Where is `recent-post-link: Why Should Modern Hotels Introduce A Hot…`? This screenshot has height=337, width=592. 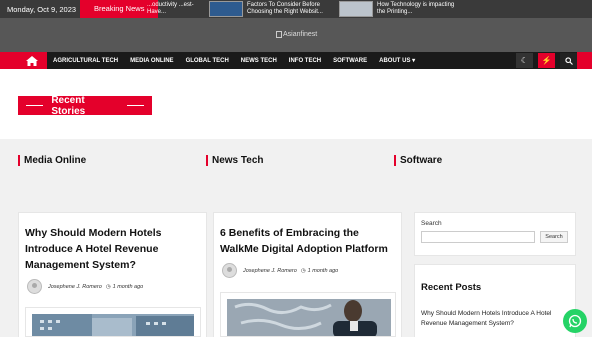
recent-post-link: Why Should Modern Hotels Introduce A Hot… is located at coordinates (495, 319).